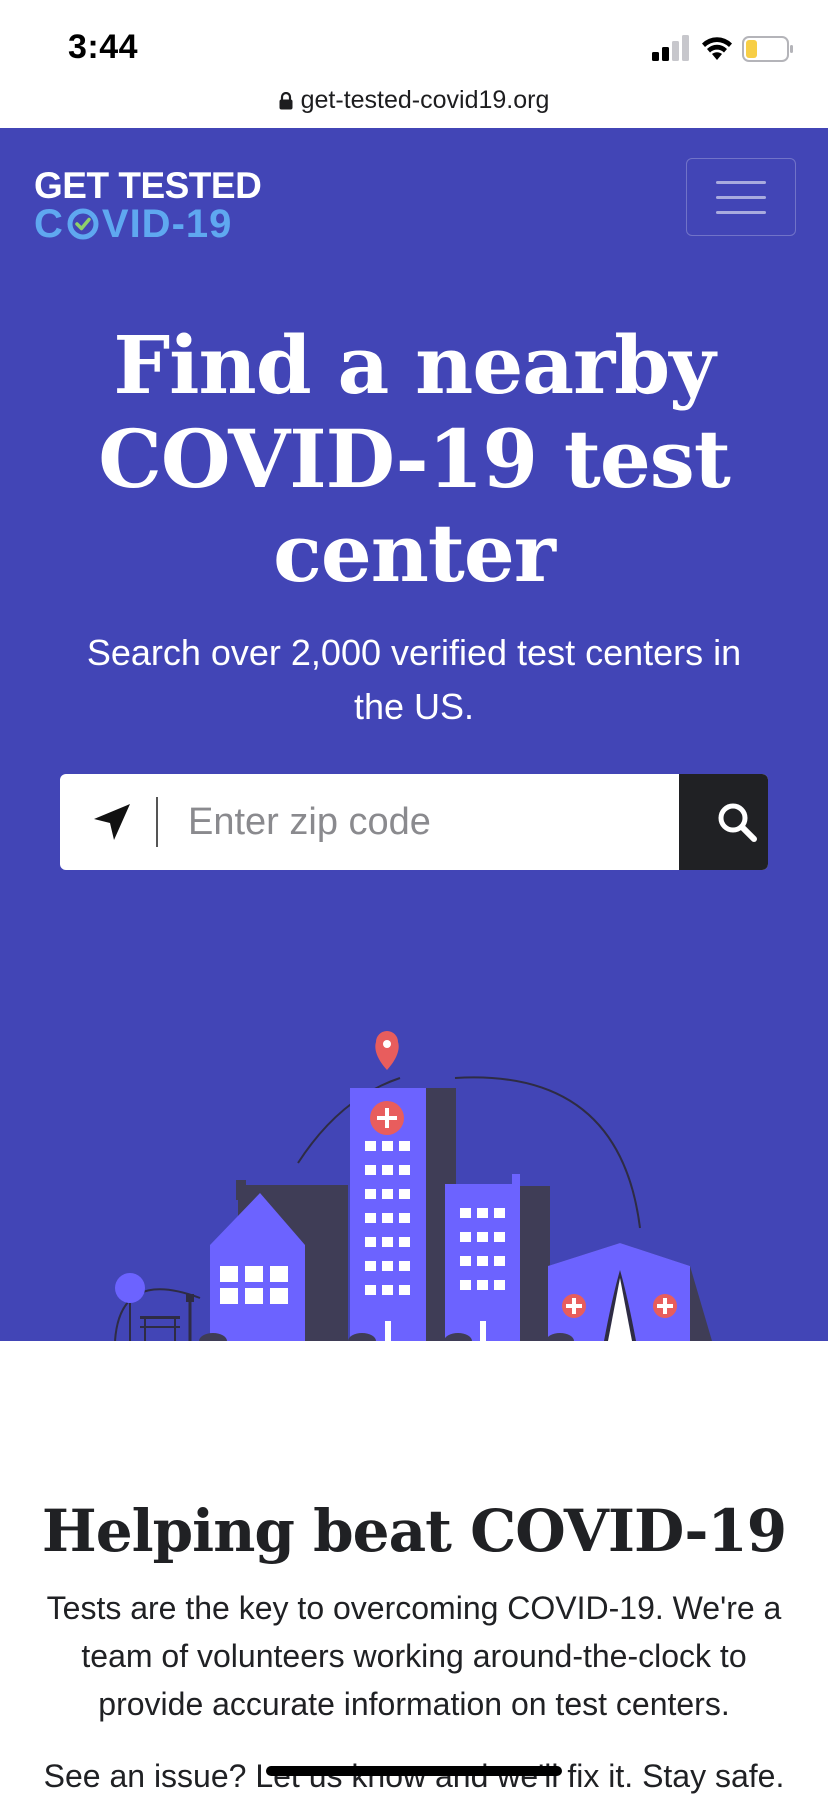 This screenshot has height=1800, width=828. I want to click on issue-suffix: and we'll fix it. Stay safe., so click(605, 1776).